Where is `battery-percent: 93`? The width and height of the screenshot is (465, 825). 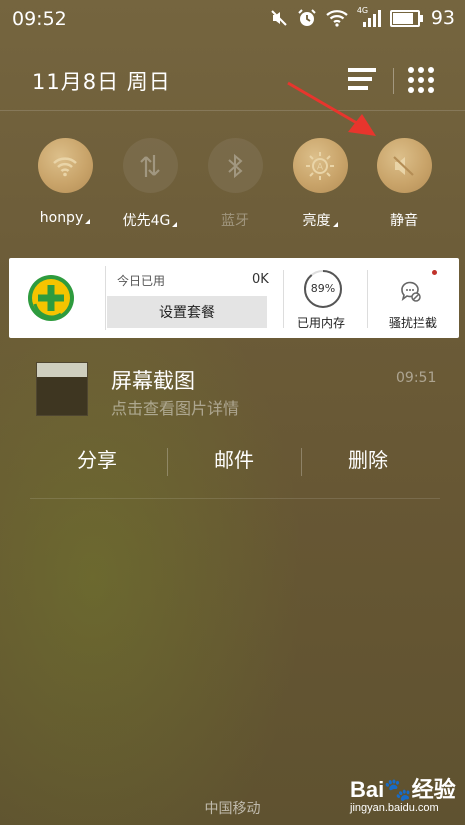 battery-percent: 93 is located at coordinates (442, 18).